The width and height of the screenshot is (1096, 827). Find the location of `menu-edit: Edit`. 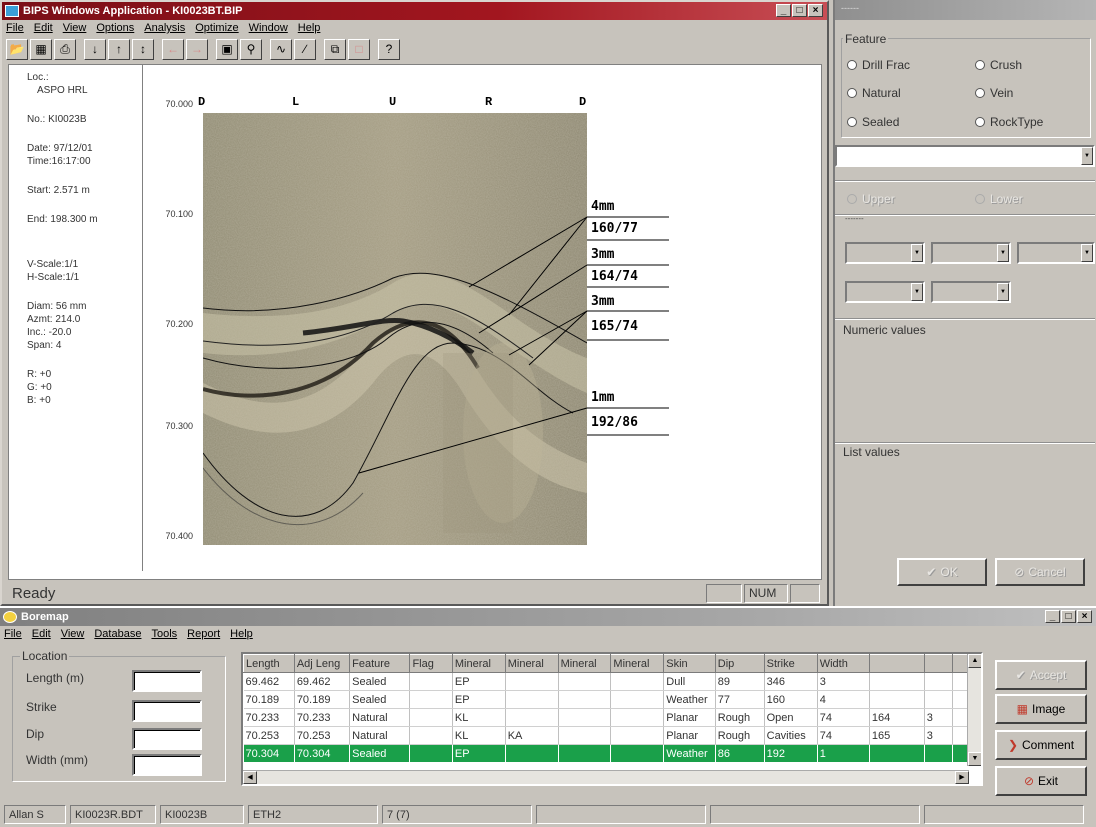

menu-edit: Edit is located at coordinates (41, 634).